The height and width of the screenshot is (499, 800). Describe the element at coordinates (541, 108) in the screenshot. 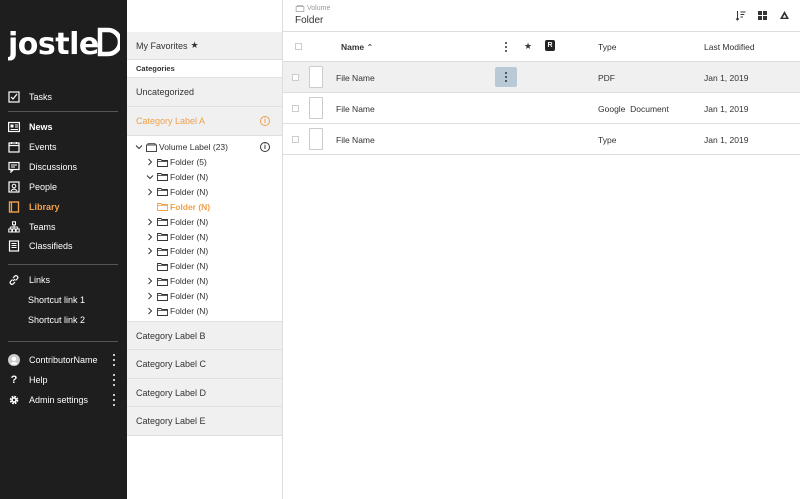

I see `table-row: File Name Google Document Jan 1, 2019` at that location.